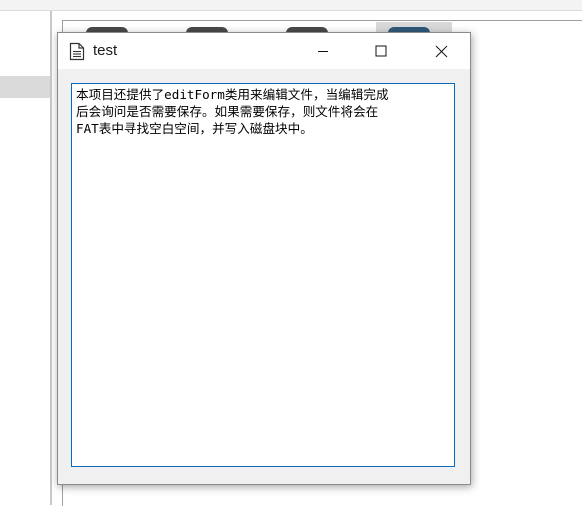 This screenshot has width=582, height=506. What do you see at coordinates (77, 51) in the screenshot?
I see `document-icon` at bounding box center [77, 51].